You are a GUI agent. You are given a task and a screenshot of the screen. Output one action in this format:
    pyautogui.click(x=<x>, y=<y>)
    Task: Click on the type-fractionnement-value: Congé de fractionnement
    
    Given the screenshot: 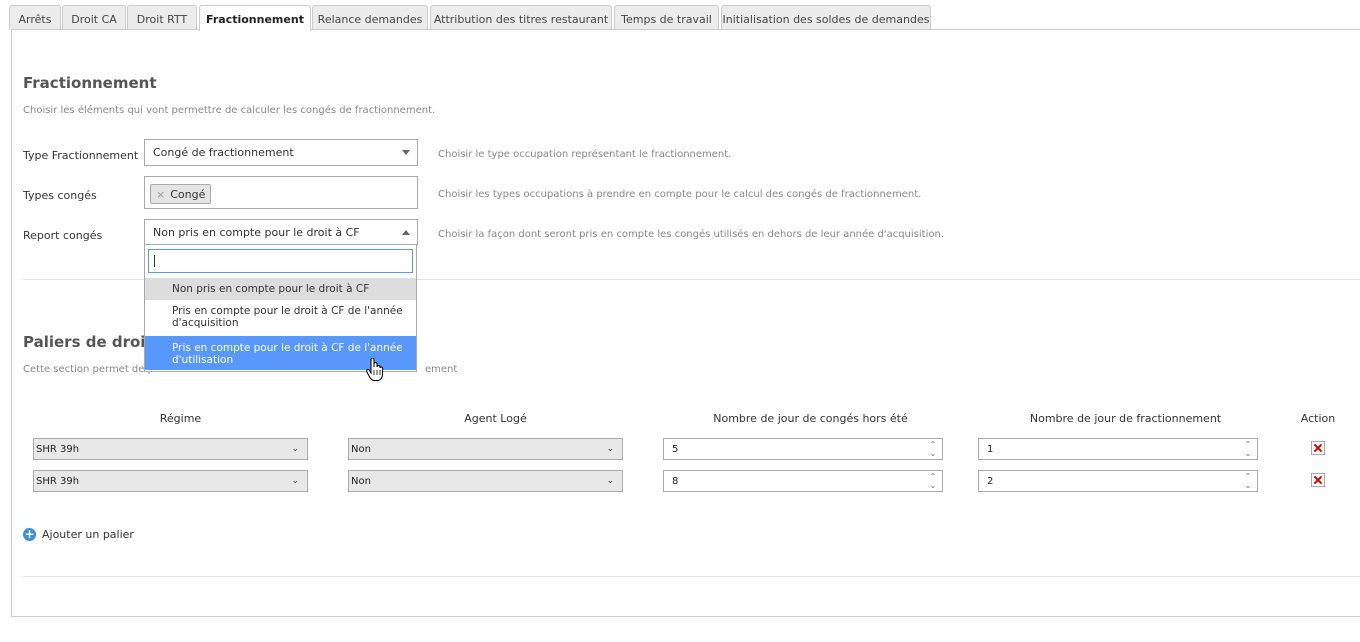 What is the action you would take?
    pyautogui.click(x=223, y=152)
    